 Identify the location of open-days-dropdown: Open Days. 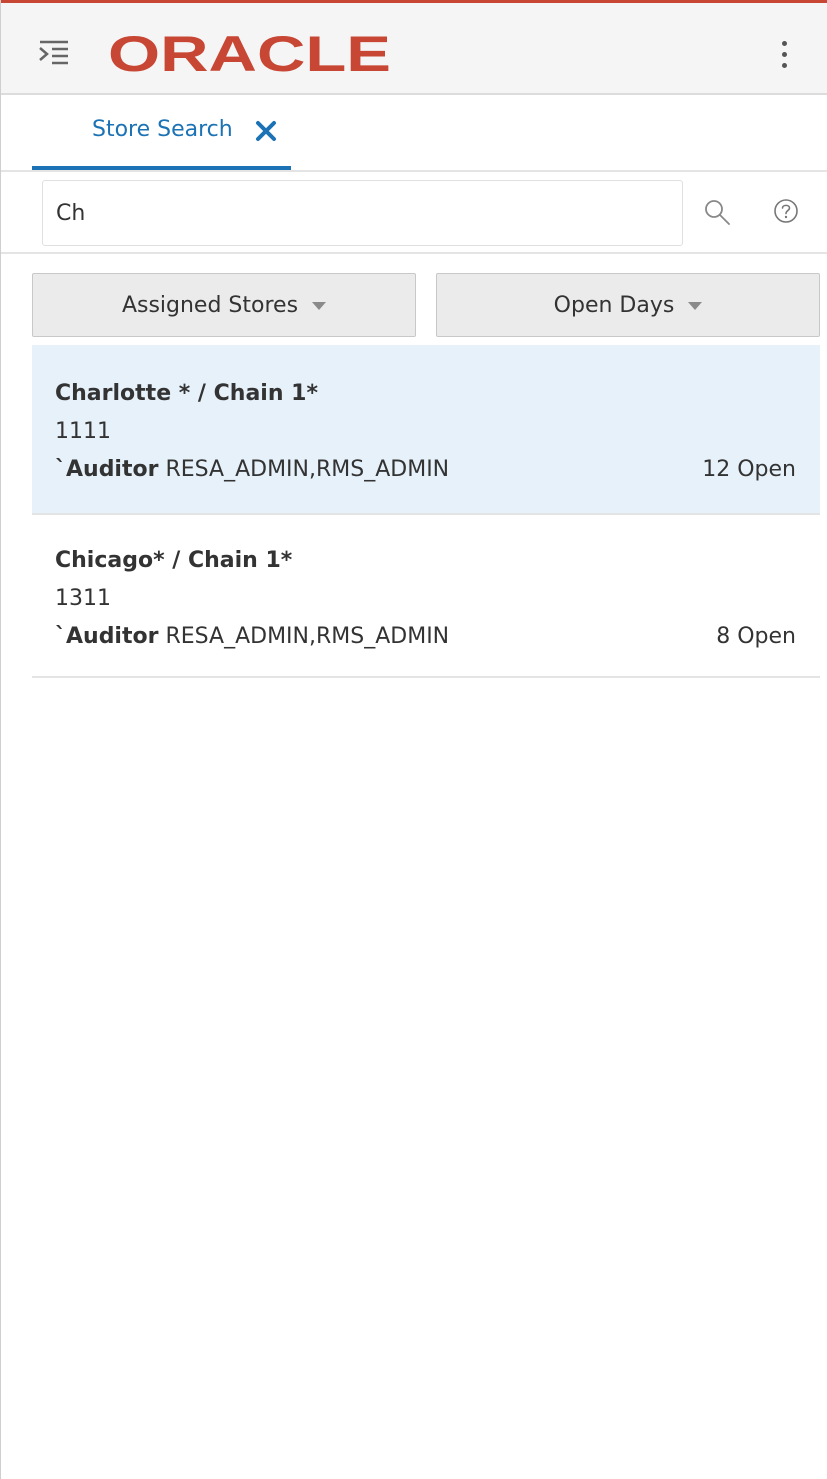
(628, 305).